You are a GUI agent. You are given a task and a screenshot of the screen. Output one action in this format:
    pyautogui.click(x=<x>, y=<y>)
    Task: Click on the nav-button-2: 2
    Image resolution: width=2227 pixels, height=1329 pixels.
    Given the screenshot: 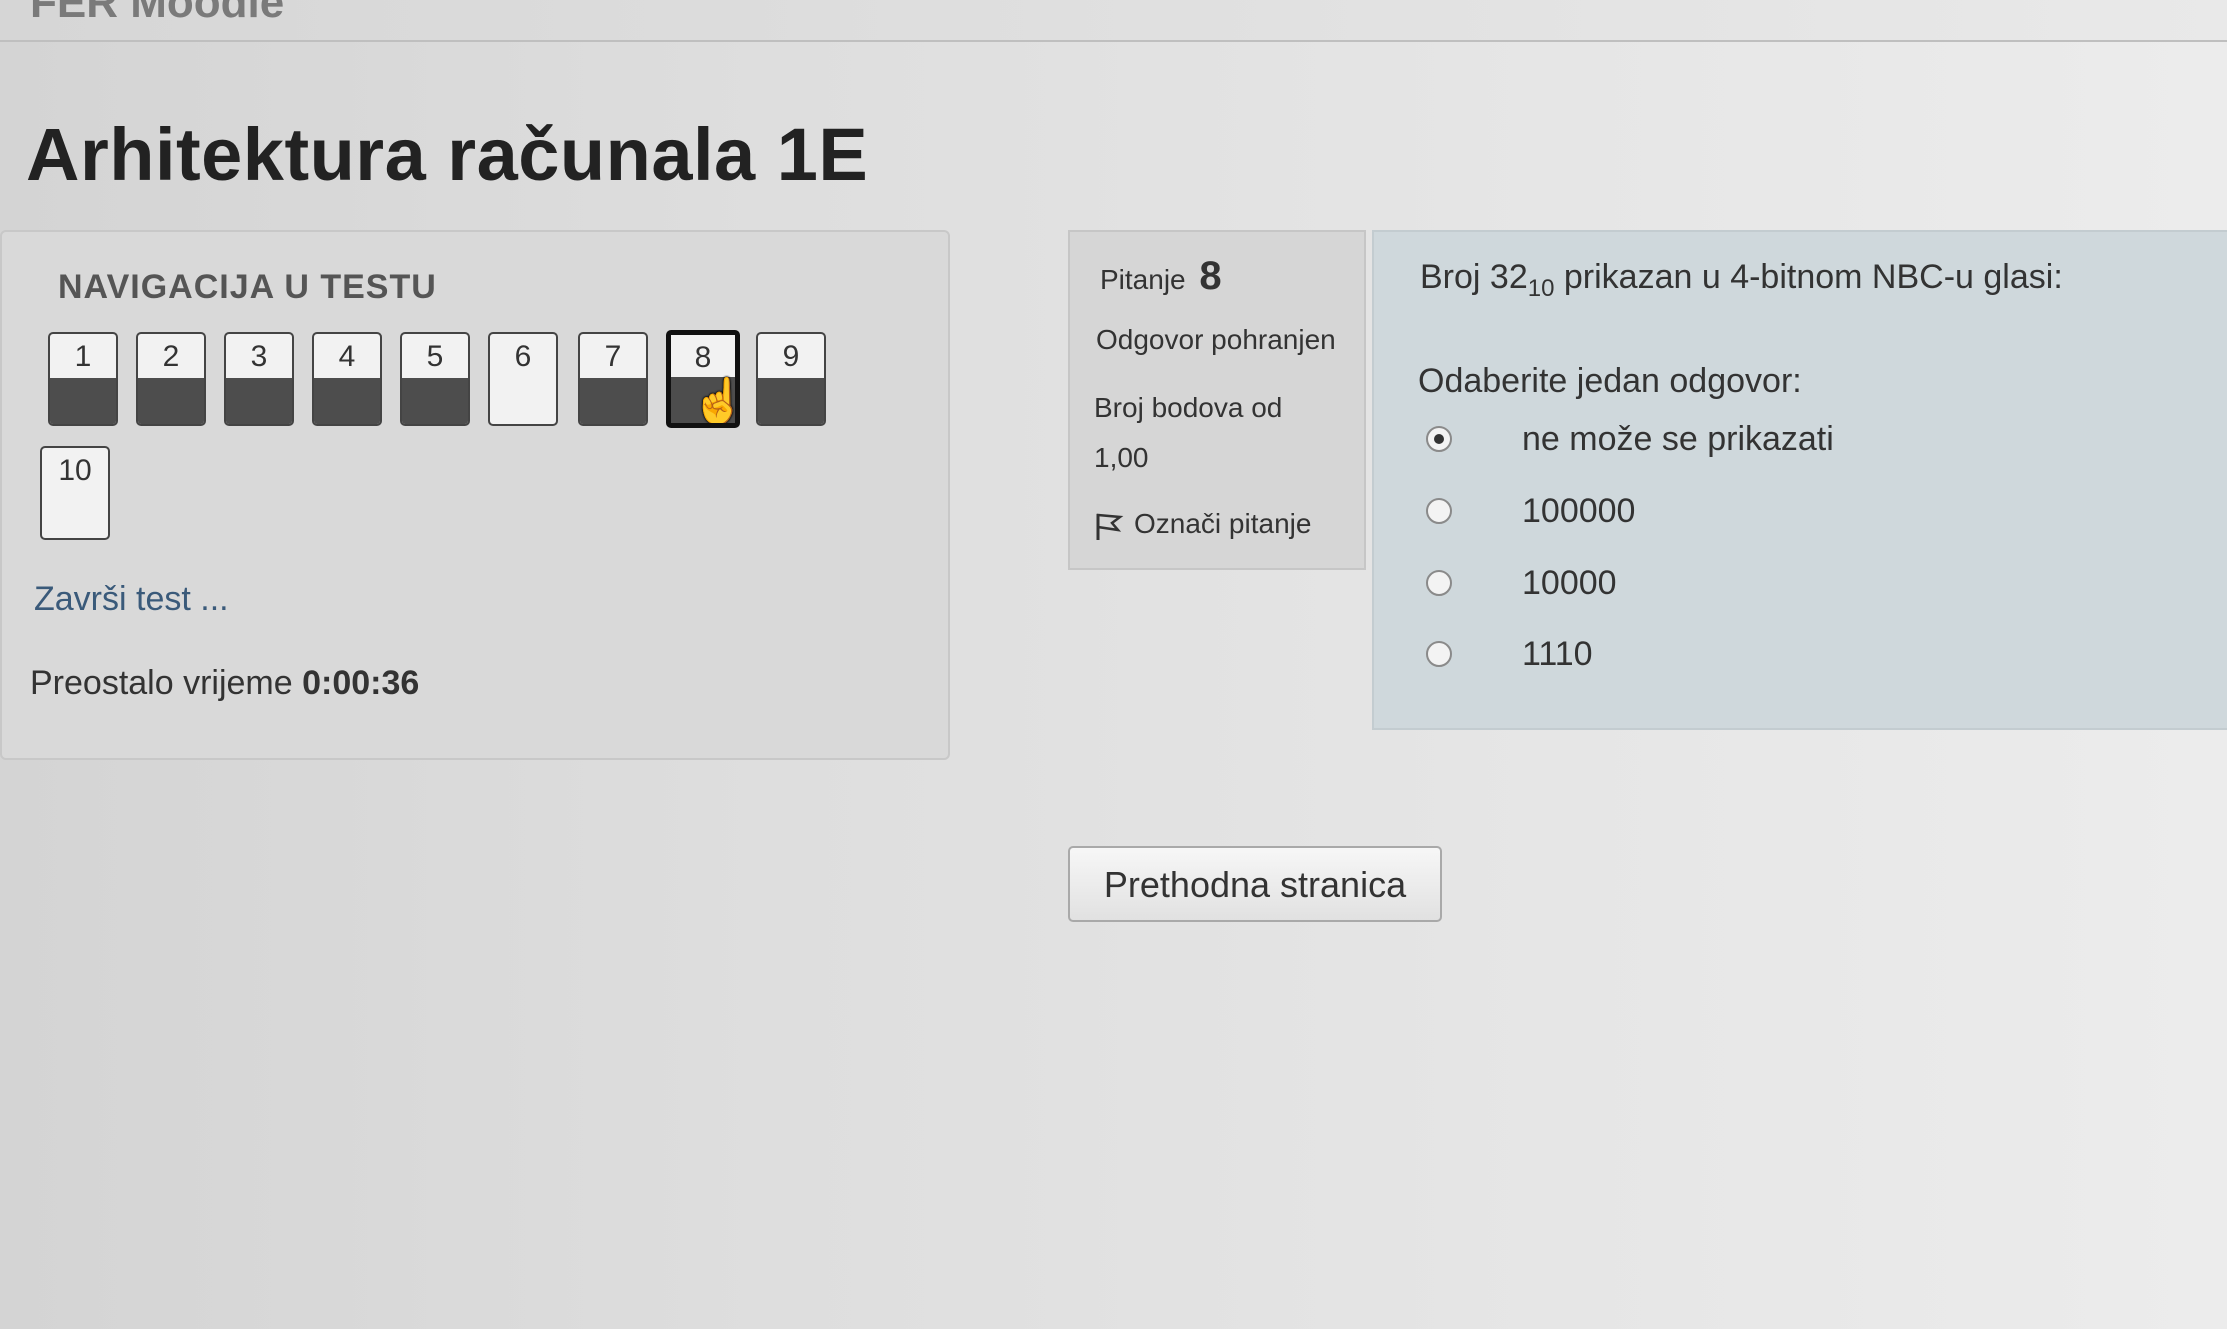 What is the action you would take?
    pyautogui.click(x=171, y=379)
    